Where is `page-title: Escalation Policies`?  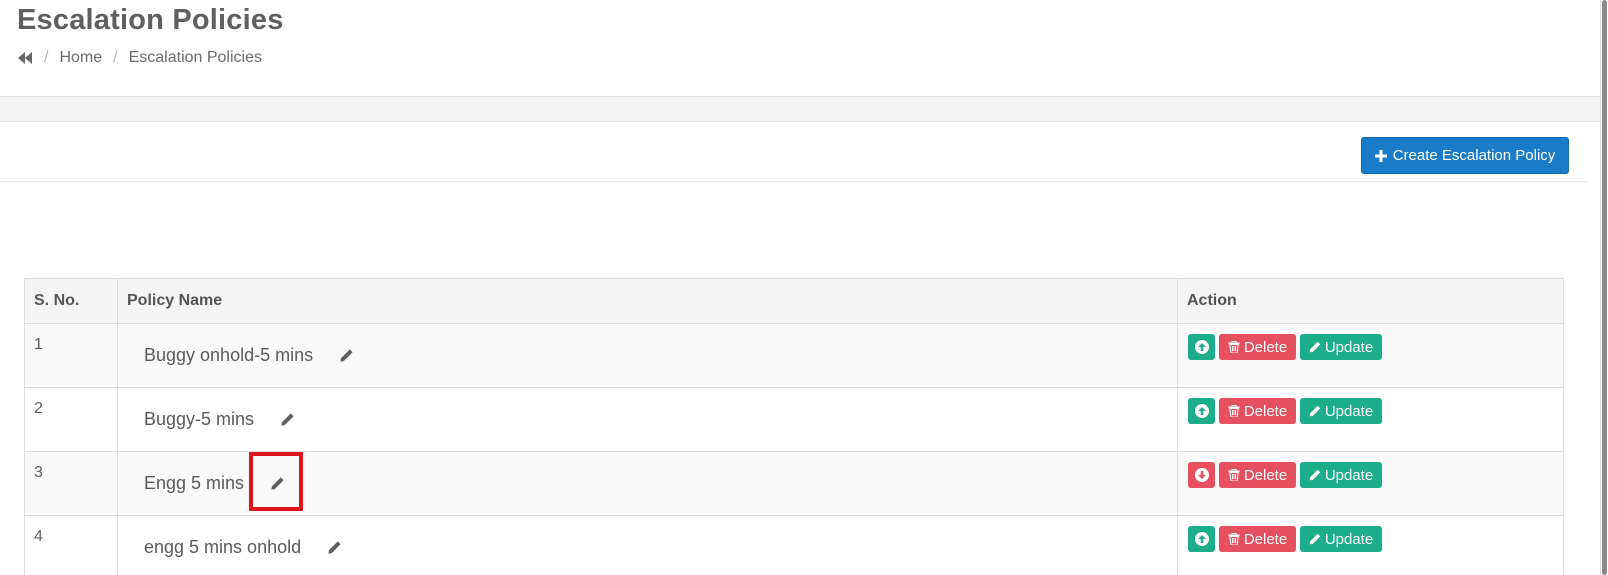 page-title: Escalation Policies is located at coordinates (150, 20).